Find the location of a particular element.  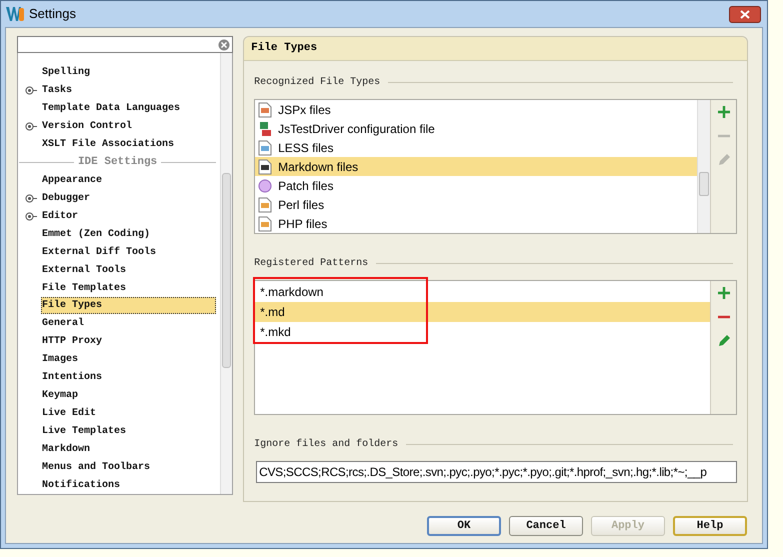

search-field is located at coordinates (125, 44).